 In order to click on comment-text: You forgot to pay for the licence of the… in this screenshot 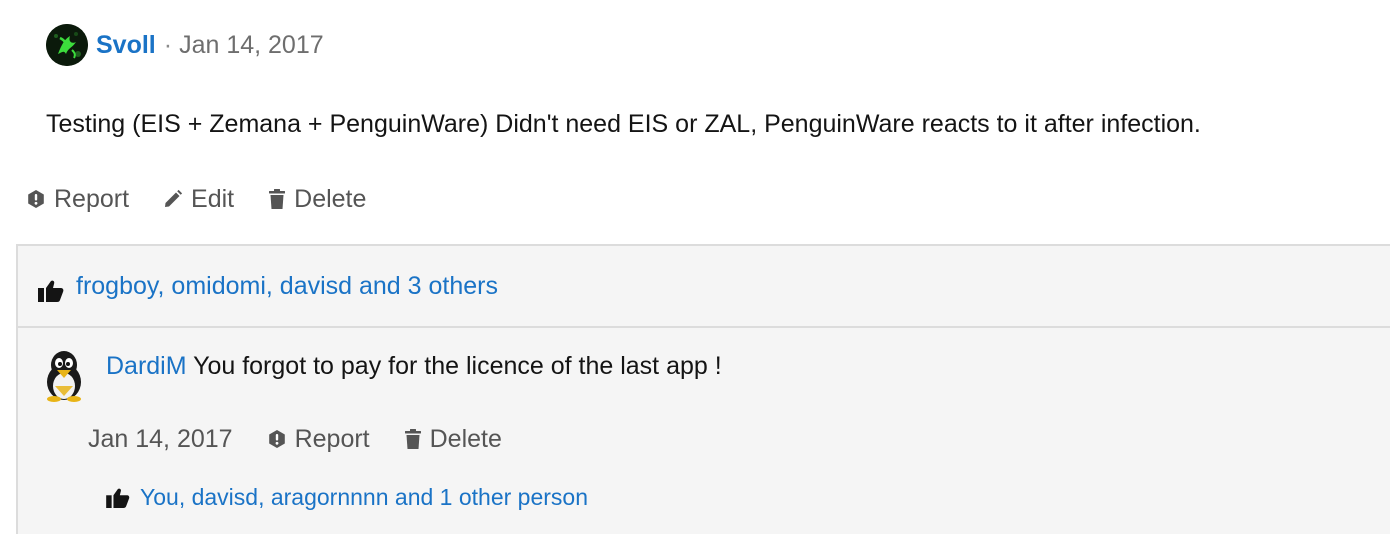, I will do `click(457, 366)`.